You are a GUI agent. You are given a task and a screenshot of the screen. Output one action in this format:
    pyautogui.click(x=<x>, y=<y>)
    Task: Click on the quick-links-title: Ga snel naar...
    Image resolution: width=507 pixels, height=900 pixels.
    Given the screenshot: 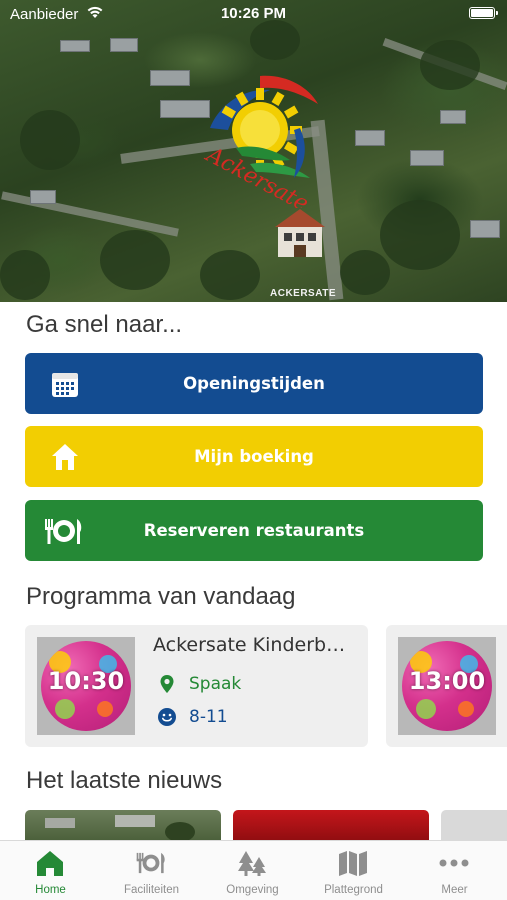 What is the action you would take?
    pyautogui.click(x=104, y=324)
    